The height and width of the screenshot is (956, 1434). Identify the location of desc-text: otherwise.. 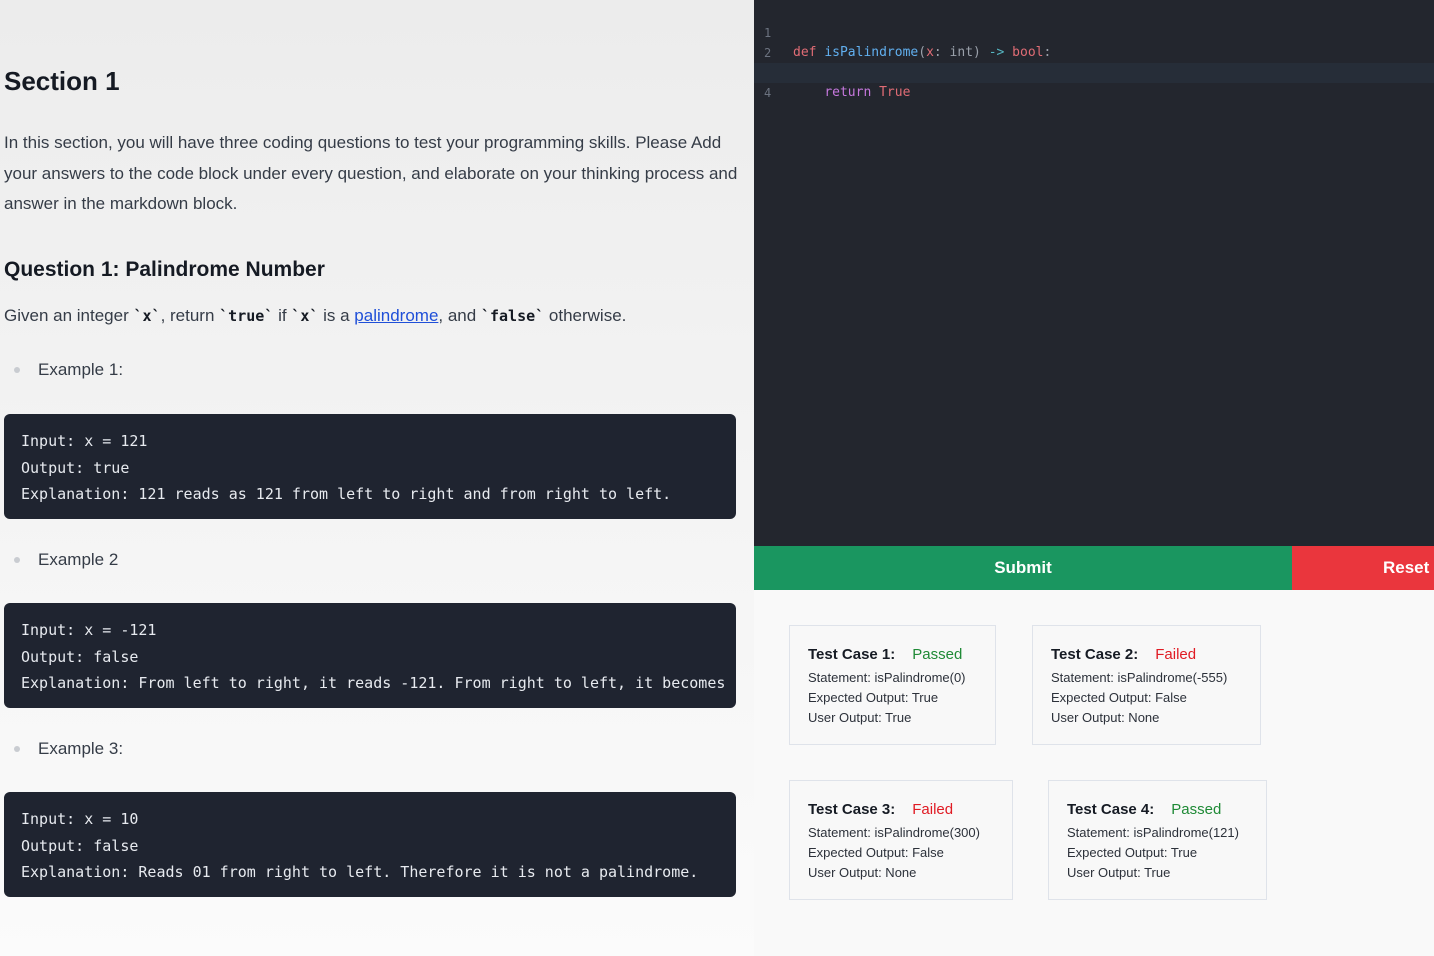
(585, 315).